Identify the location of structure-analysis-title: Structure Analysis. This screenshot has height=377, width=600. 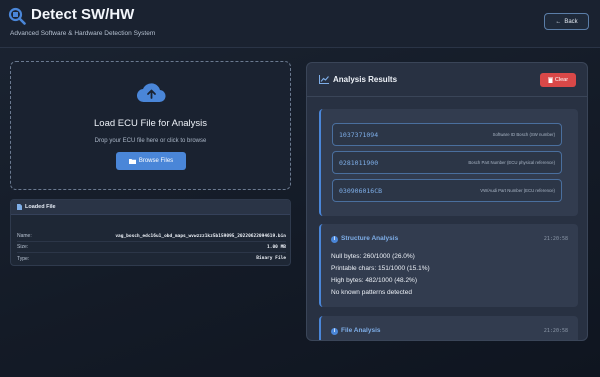
(370, 238).